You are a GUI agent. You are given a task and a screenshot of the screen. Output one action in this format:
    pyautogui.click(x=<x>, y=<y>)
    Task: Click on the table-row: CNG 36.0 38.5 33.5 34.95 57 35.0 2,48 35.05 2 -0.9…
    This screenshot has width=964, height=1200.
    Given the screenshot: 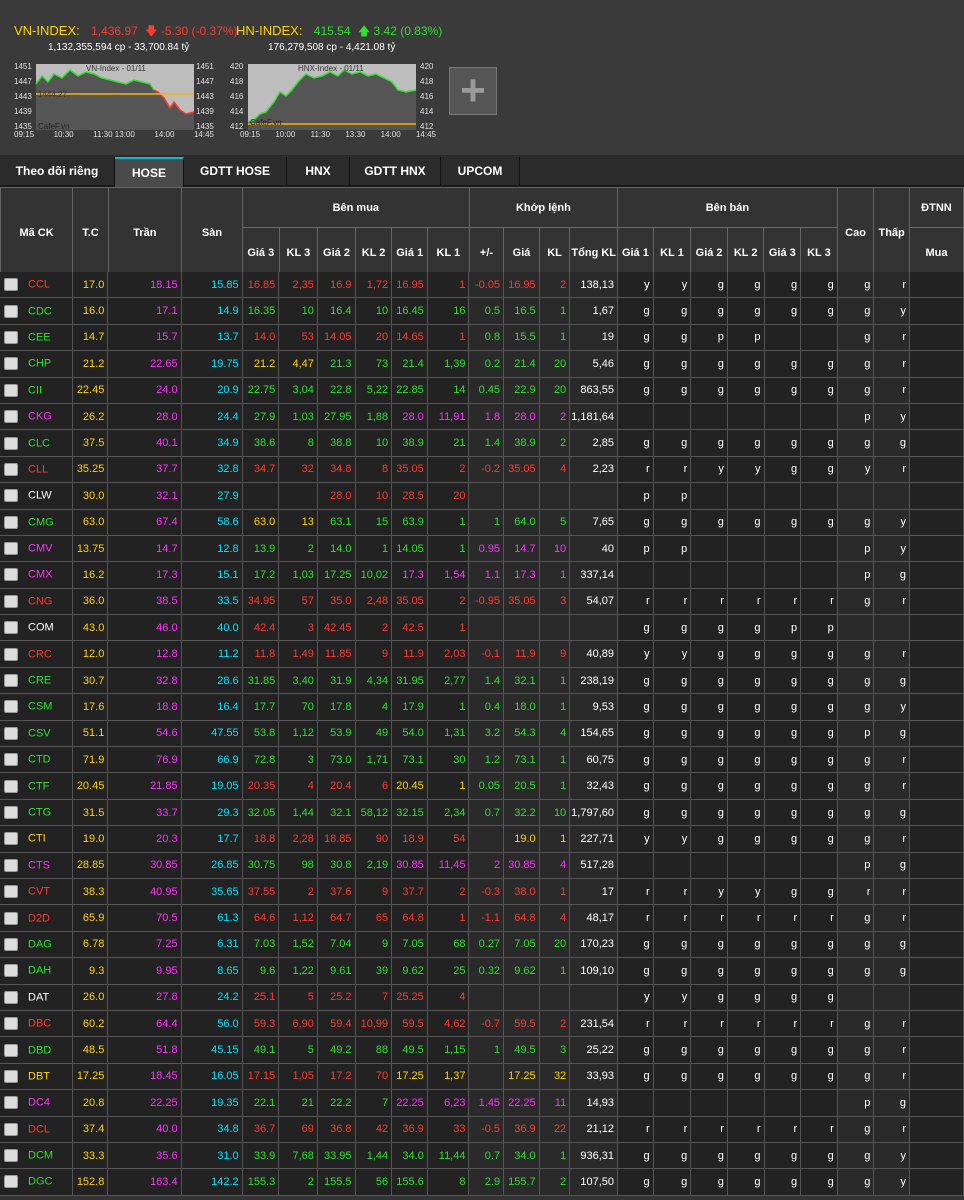 What is the action you would take?
    pyautogui.click(x=482, y=602)
    